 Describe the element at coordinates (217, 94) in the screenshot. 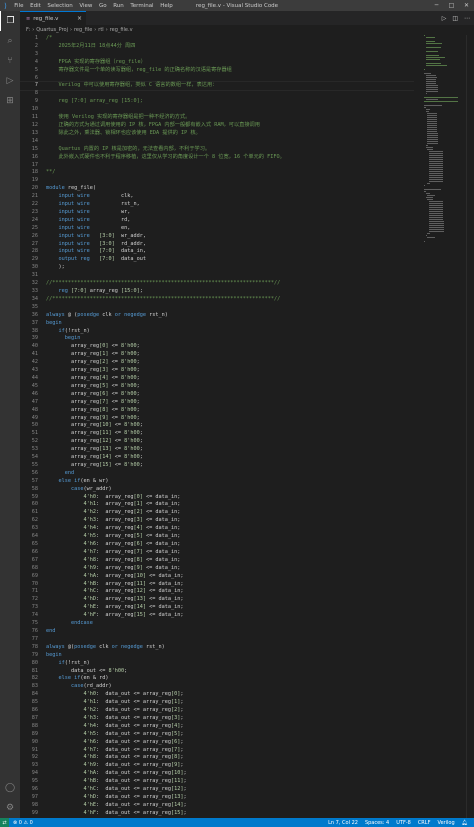

I see `code-line: 8` at that location.